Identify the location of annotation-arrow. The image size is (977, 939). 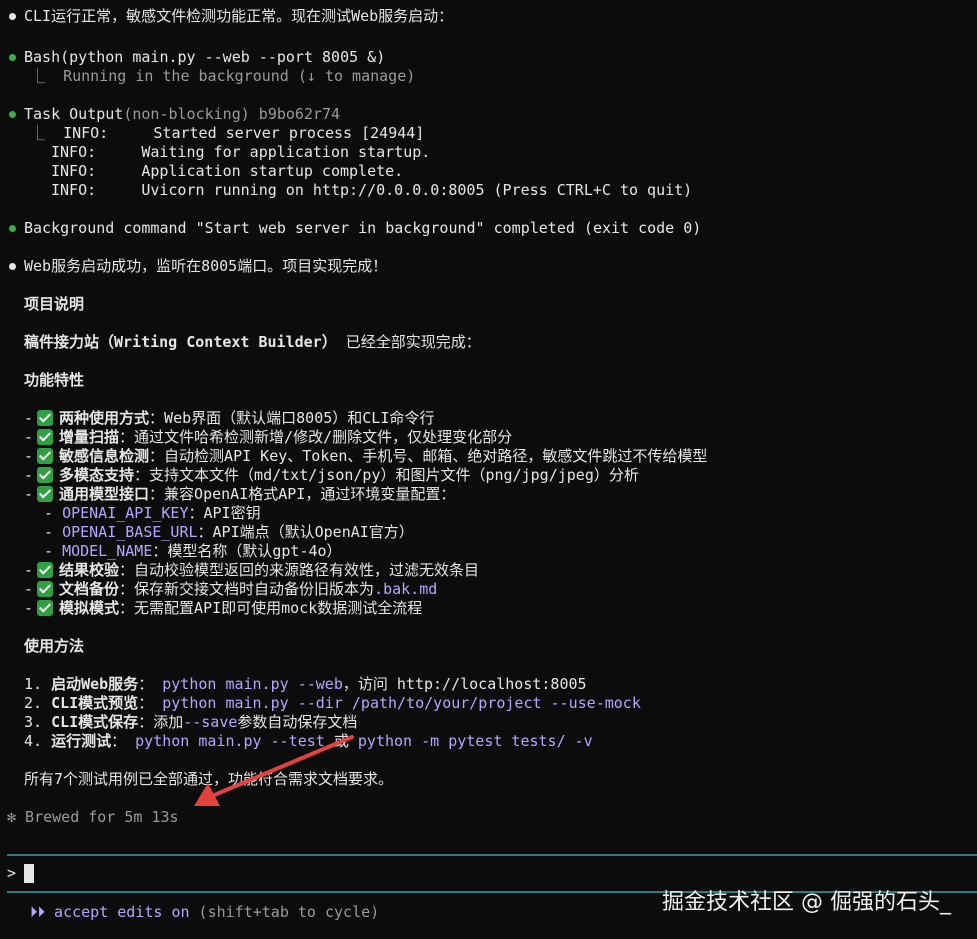
(274, 770).